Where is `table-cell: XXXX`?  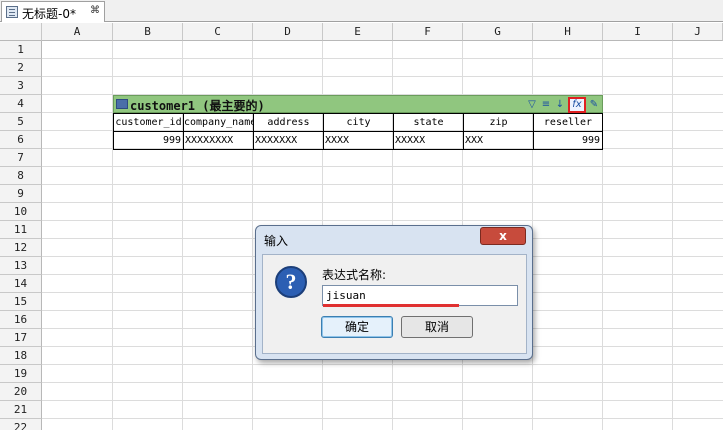 table-cell: XXXX is located at coordinates (359, 141).